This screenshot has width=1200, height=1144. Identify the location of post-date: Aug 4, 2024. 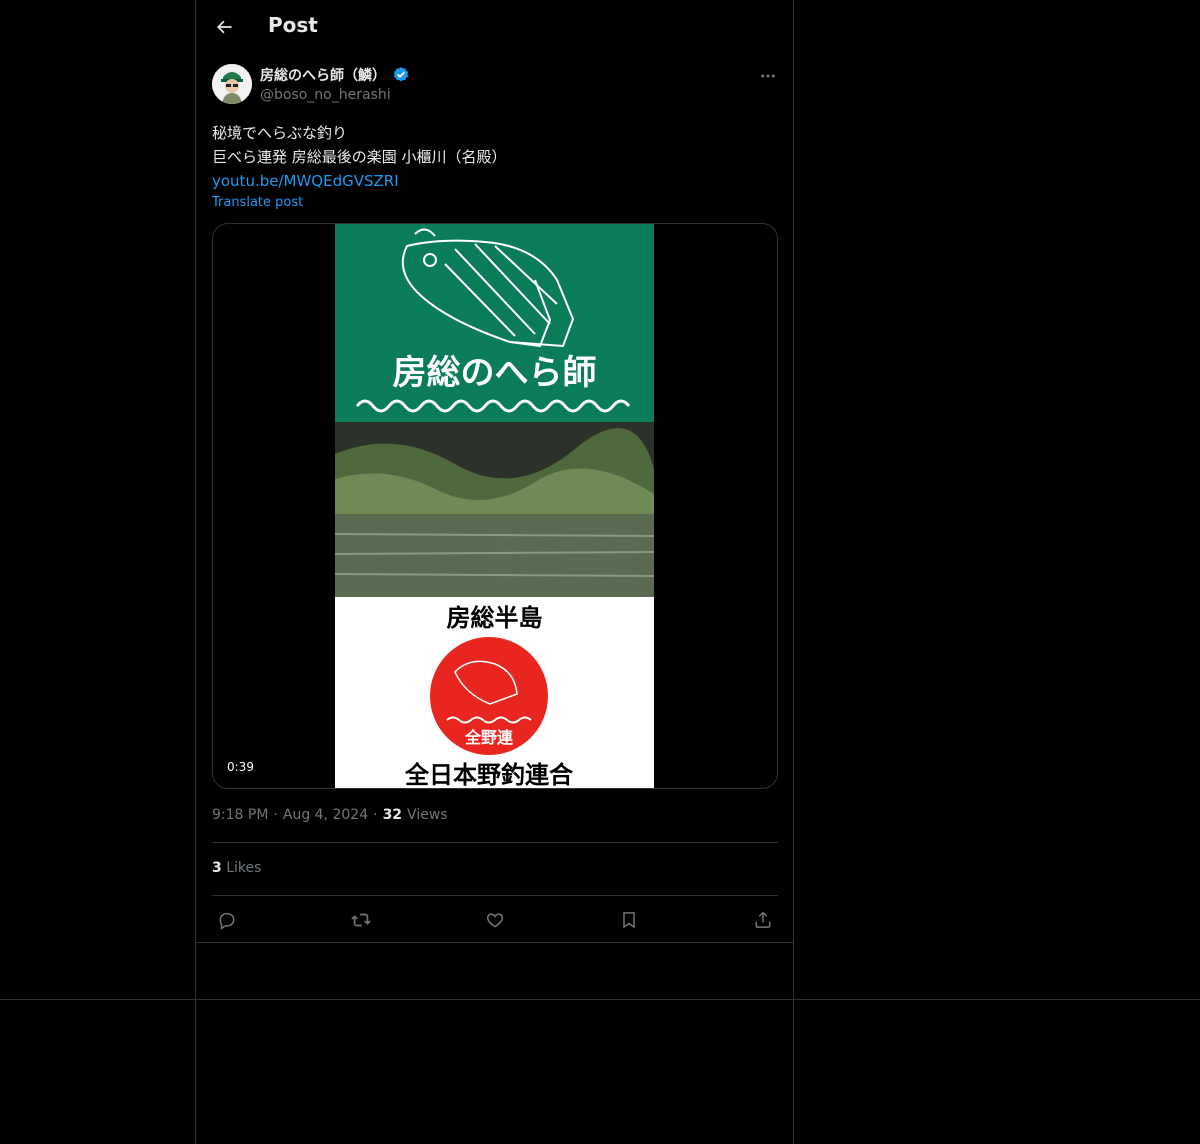
(325, 815).